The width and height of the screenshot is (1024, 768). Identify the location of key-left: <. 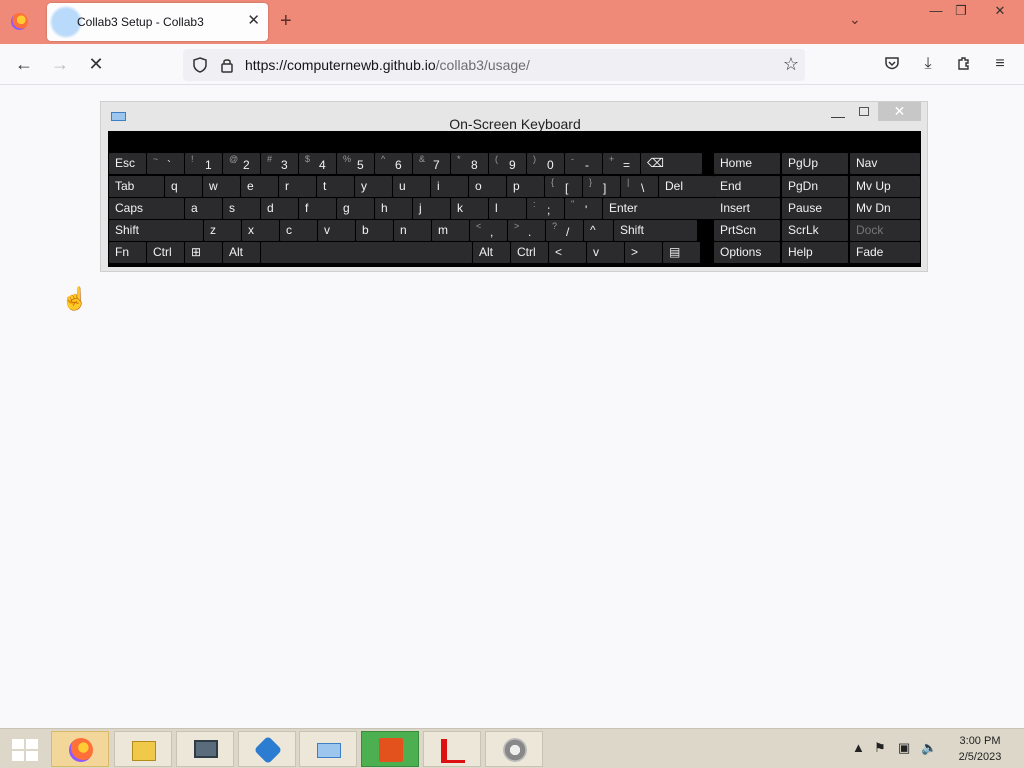
(567, 252).